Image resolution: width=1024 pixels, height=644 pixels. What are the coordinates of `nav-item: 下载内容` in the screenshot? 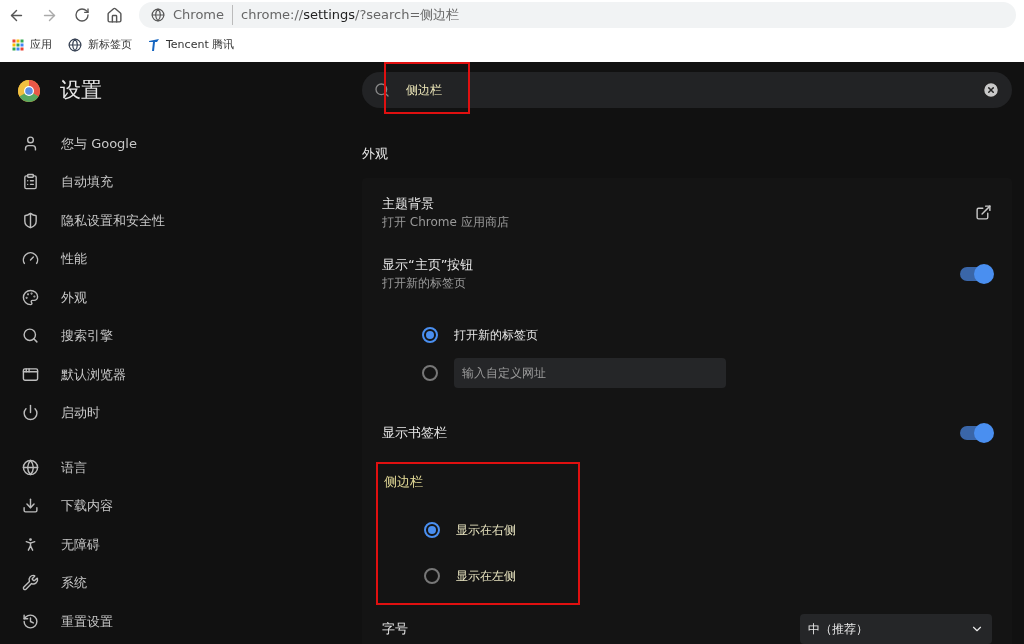 It's located at (181, 505).